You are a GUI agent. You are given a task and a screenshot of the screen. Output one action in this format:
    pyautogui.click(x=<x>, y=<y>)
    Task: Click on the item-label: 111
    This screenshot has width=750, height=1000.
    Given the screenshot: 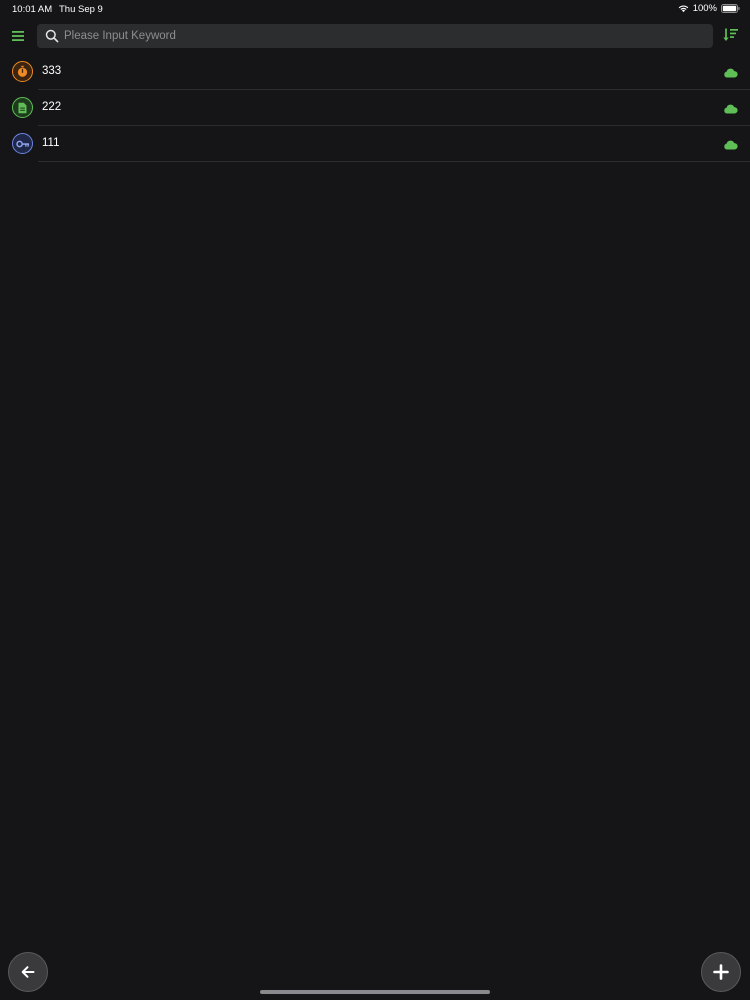 What is the action you would take?
    pyautogui.click(x=51, y=143)
    